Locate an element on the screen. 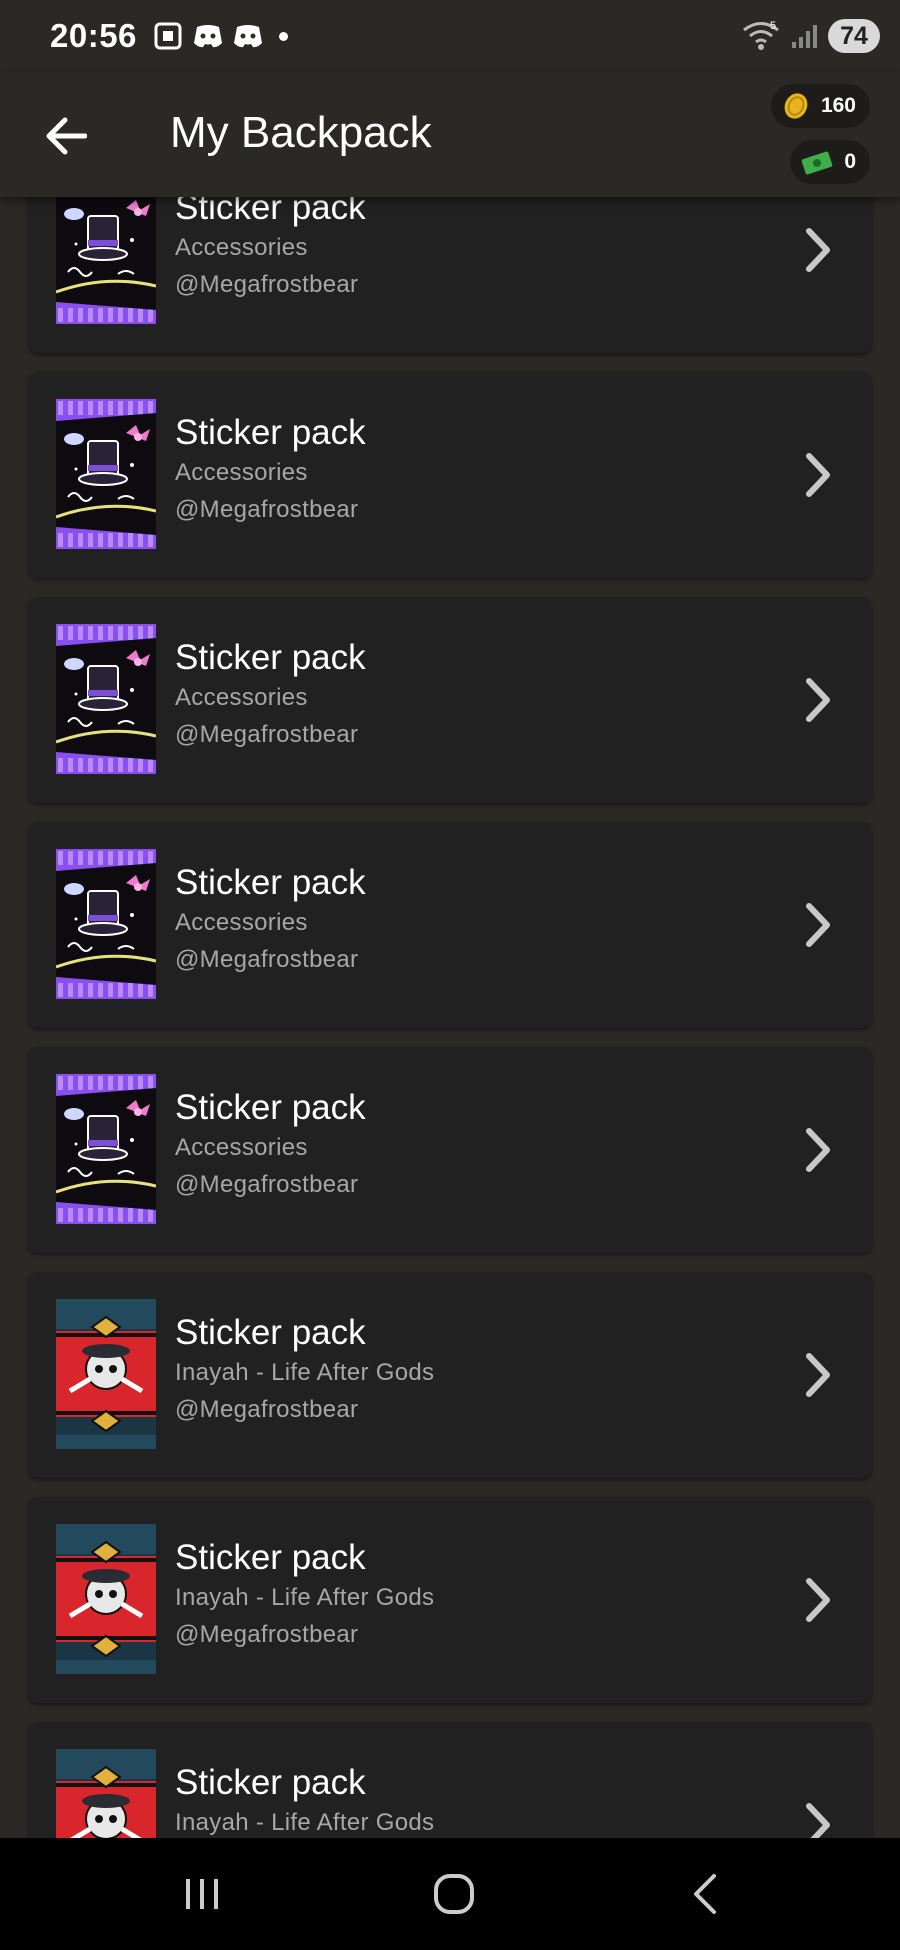 Image resolution: width=900 pixels, height=1950 pixels. home-icon is located at coordinates (454, 1894).